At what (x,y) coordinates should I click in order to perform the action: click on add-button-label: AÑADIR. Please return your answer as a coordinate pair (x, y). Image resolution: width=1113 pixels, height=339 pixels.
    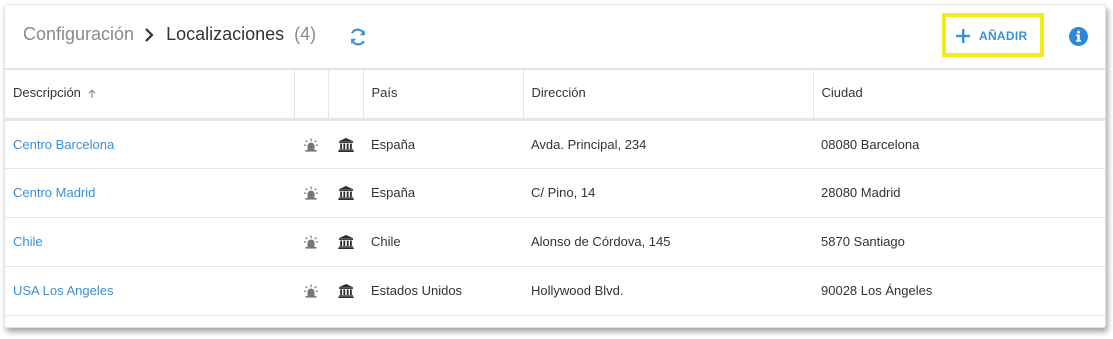
    Looking at the image, I should click on (1003, 36).